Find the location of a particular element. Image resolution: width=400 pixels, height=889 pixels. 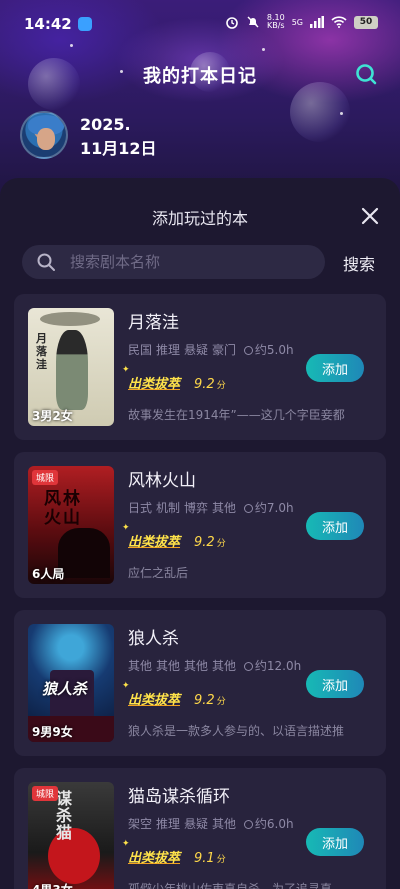

script-tags: 民国 推理 悬疑 豪门 约5.0h is located at coordinates (211, 350).